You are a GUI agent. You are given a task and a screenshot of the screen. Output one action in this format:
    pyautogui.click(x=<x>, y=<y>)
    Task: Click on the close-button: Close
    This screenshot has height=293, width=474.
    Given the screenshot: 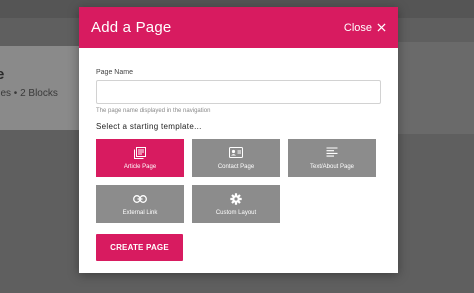 What is the action you would take?
    pyautogui.click(x=365, y=28)
    